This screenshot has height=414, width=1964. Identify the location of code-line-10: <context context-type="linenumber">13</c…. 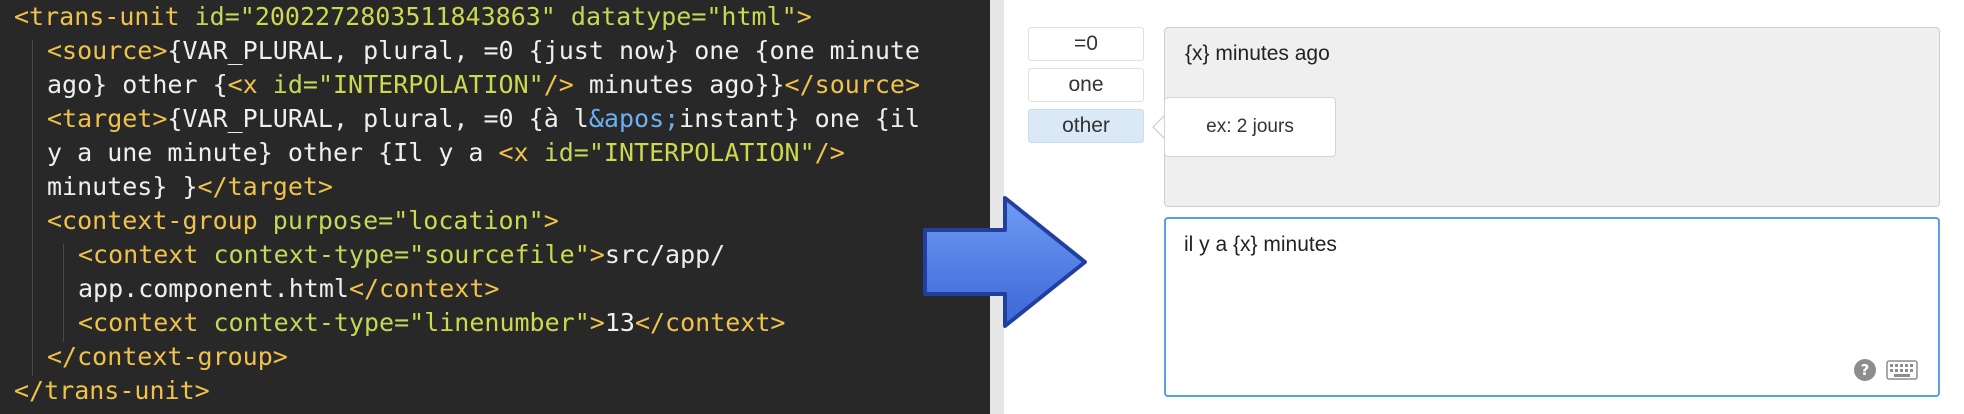
(432, 322).